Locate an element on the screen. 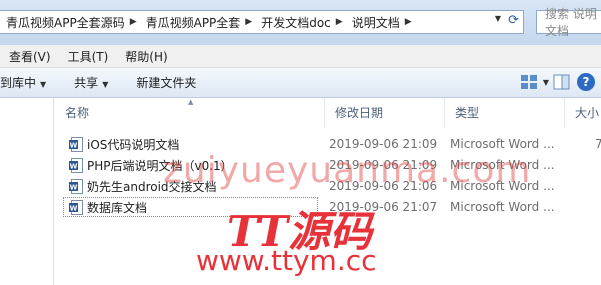  navigation-pane is located at coordinates (27, 191).